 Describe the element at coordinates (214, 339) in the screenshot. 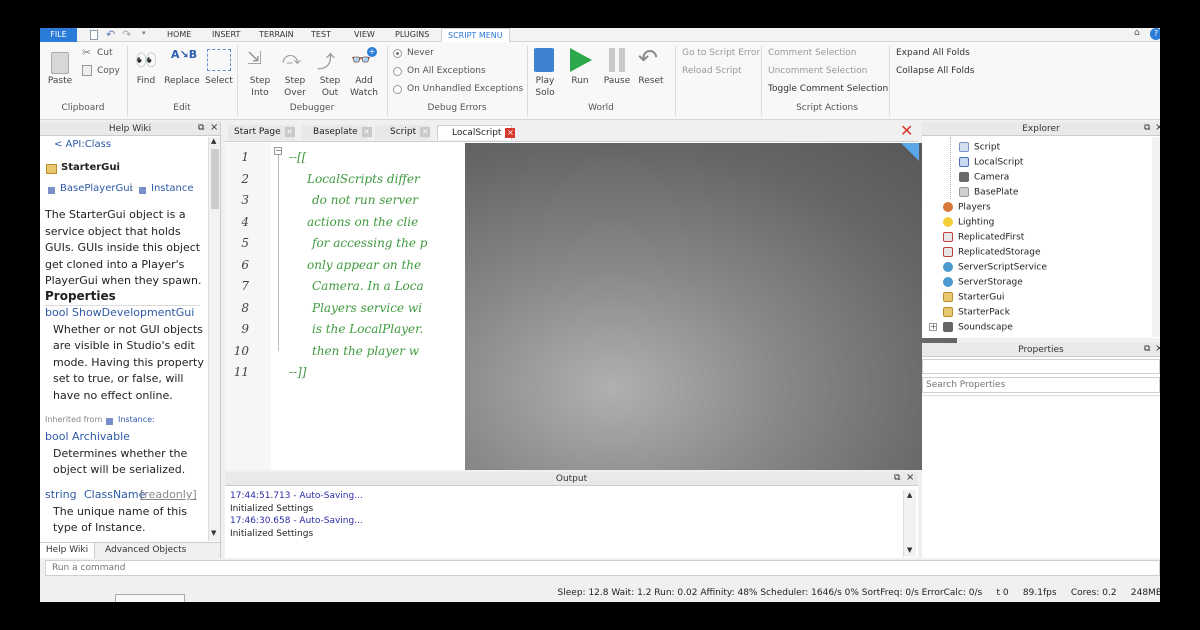

I see `help-wiki-scrollbar: ▲ ▼` at that location.